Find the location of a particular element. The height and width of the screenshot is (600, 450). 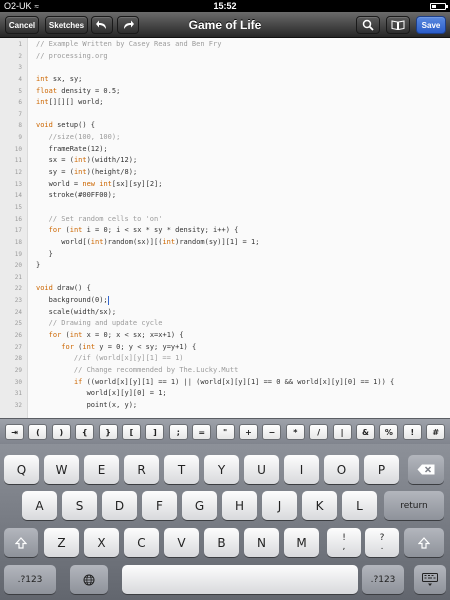

symbol-key: ! is located at coordinates (412, 432).